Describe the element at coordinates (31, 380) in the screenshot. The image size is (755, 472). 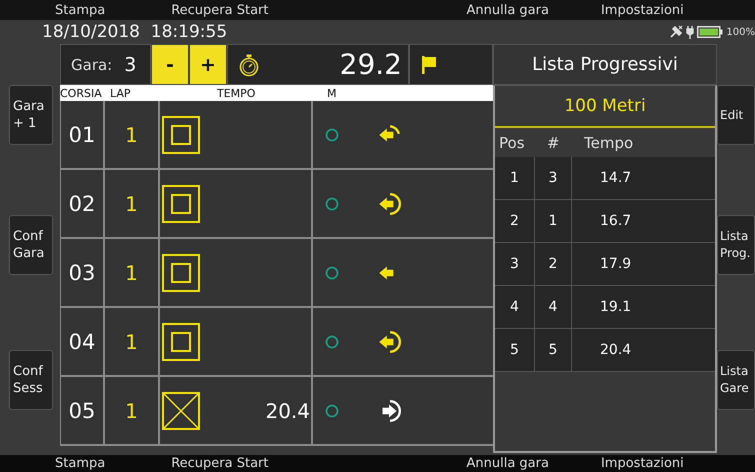
I see `side-button: Conf Sess` at that location.